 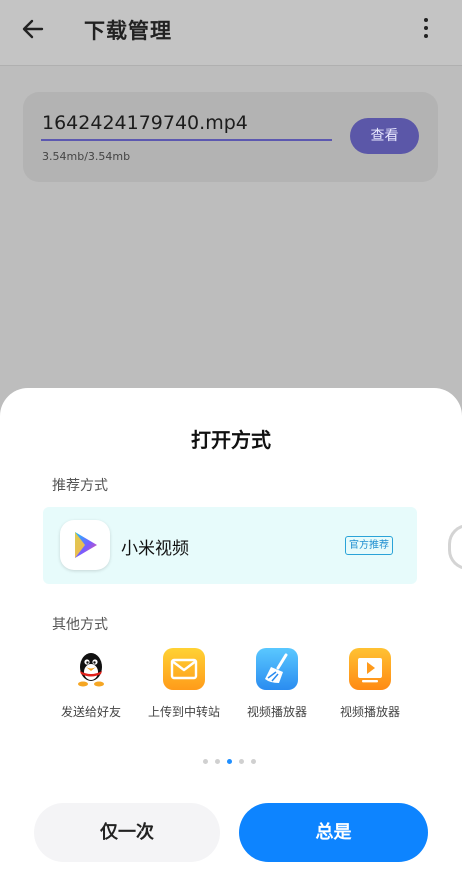 I want to click on recommended-app-mi-video: 小米视频 官方推荐, so click(x=230, y=545).